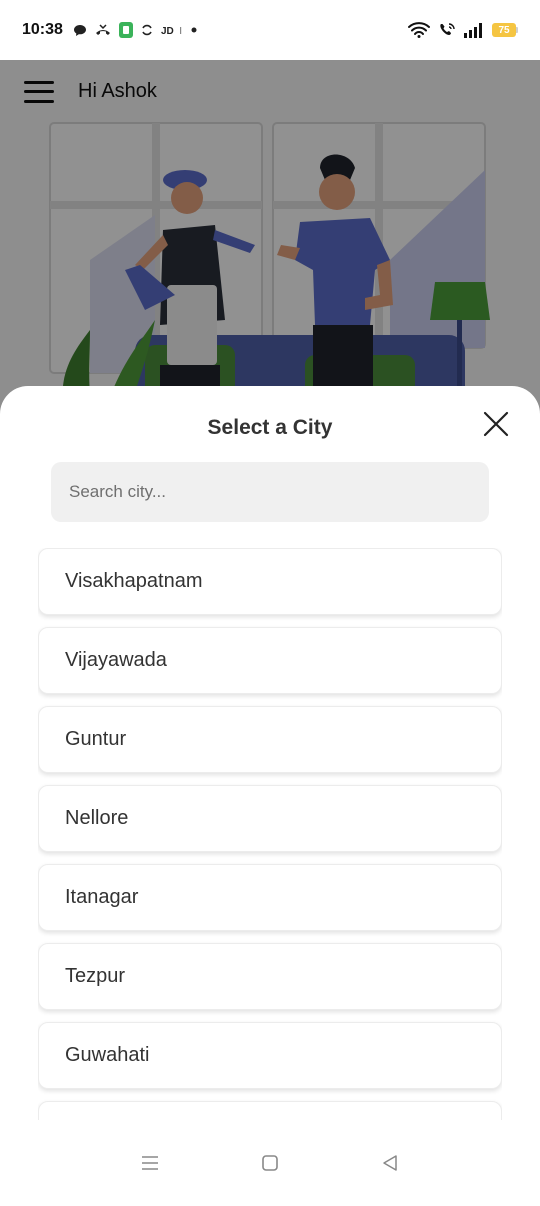 The height and width of the screenshot is (1206, 540). What do you see at coordinates (167, 30) in the screenshot?
I see `svg-text: JD` at bounding box center [167, 30].